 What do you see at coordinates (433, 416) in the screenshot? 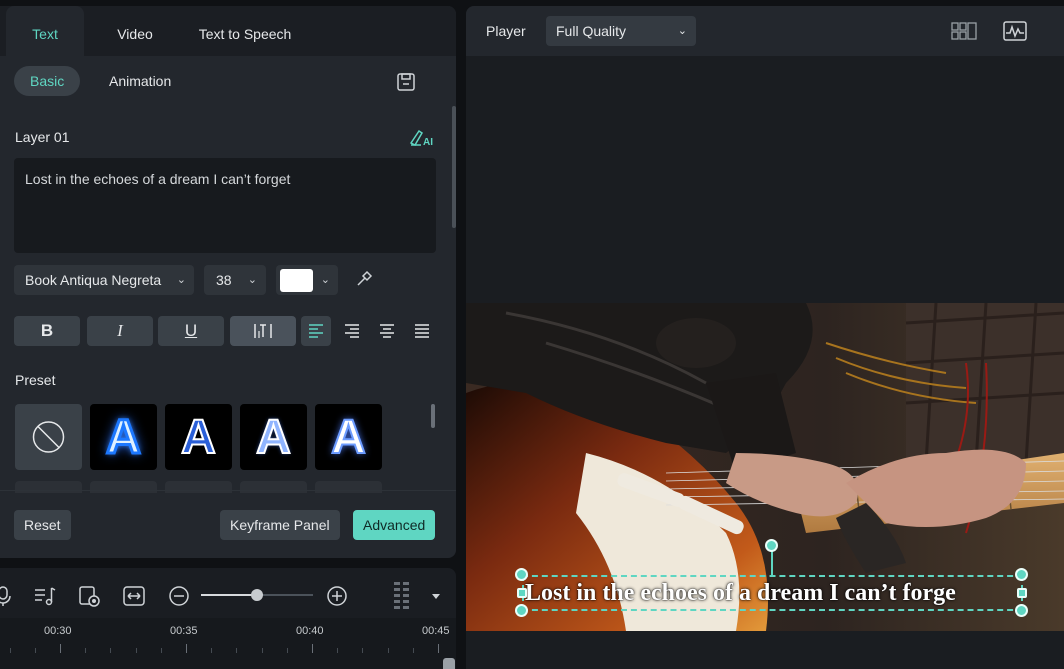
I see `preset-scrollbar` at bounding box center [433, 416].